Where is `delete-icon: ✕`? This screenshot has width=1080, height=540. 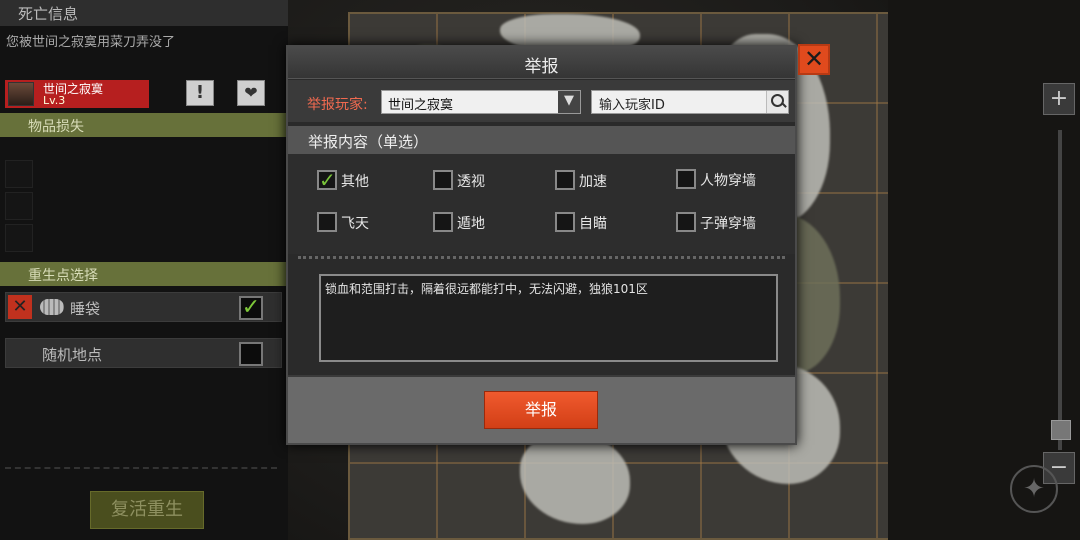
delete-icon: ✕ is located at coordinates (20, 307).